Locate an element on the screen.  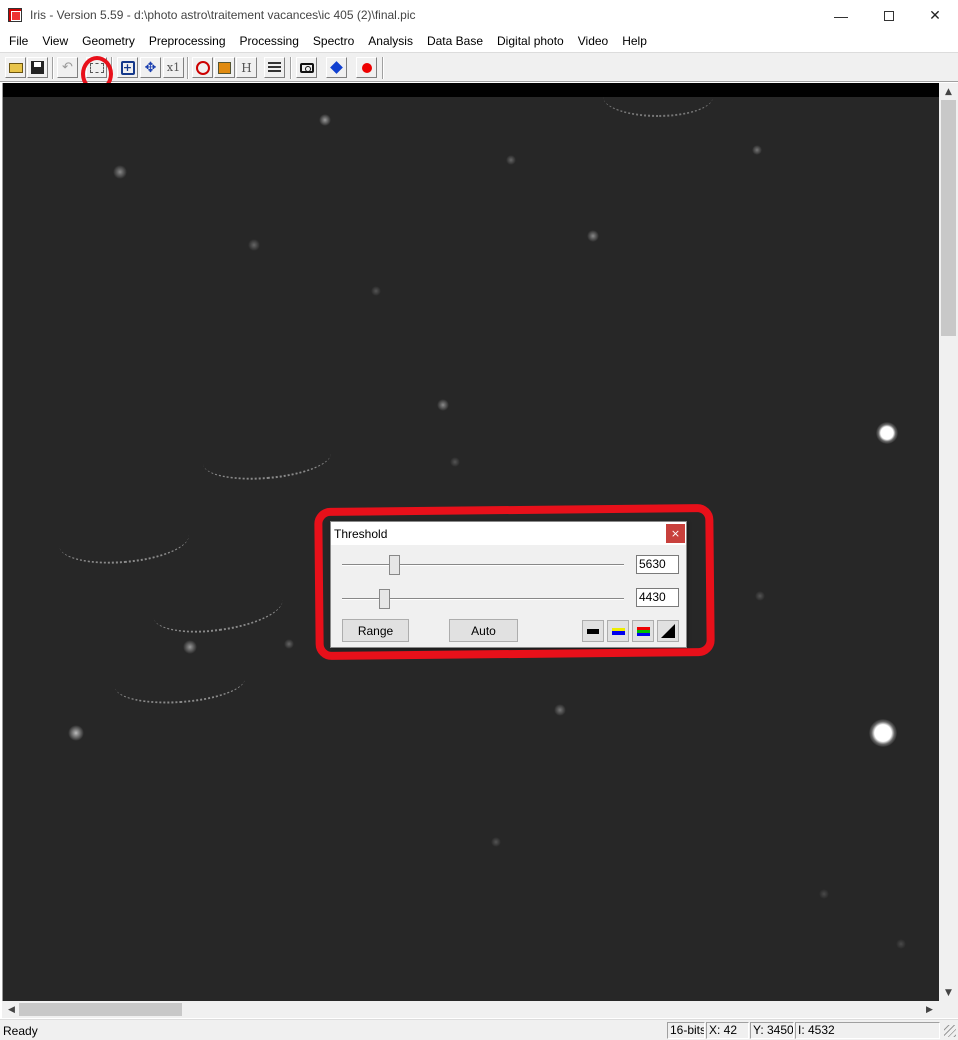
camera-icon is located at coordinates (306, 67).